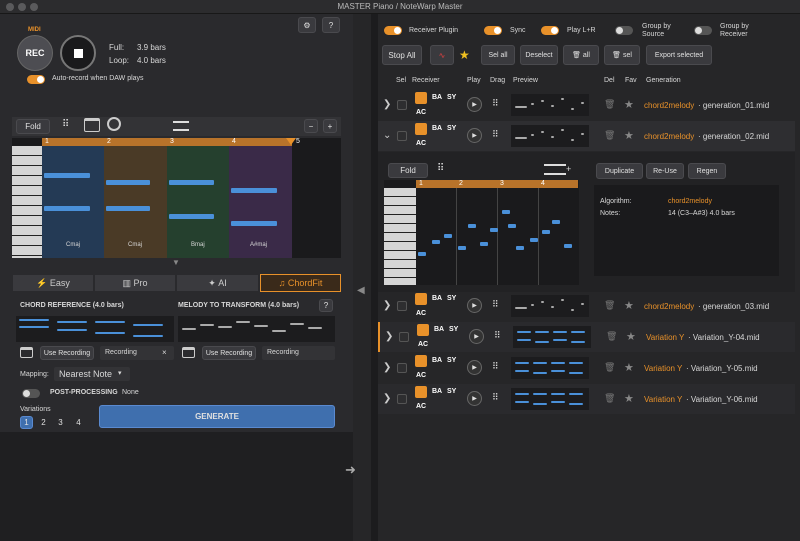 The height and width of the screenshot is (541, 800). I want to click on expanded-piano-roll: 1 2 3 4, so click(481, 232).